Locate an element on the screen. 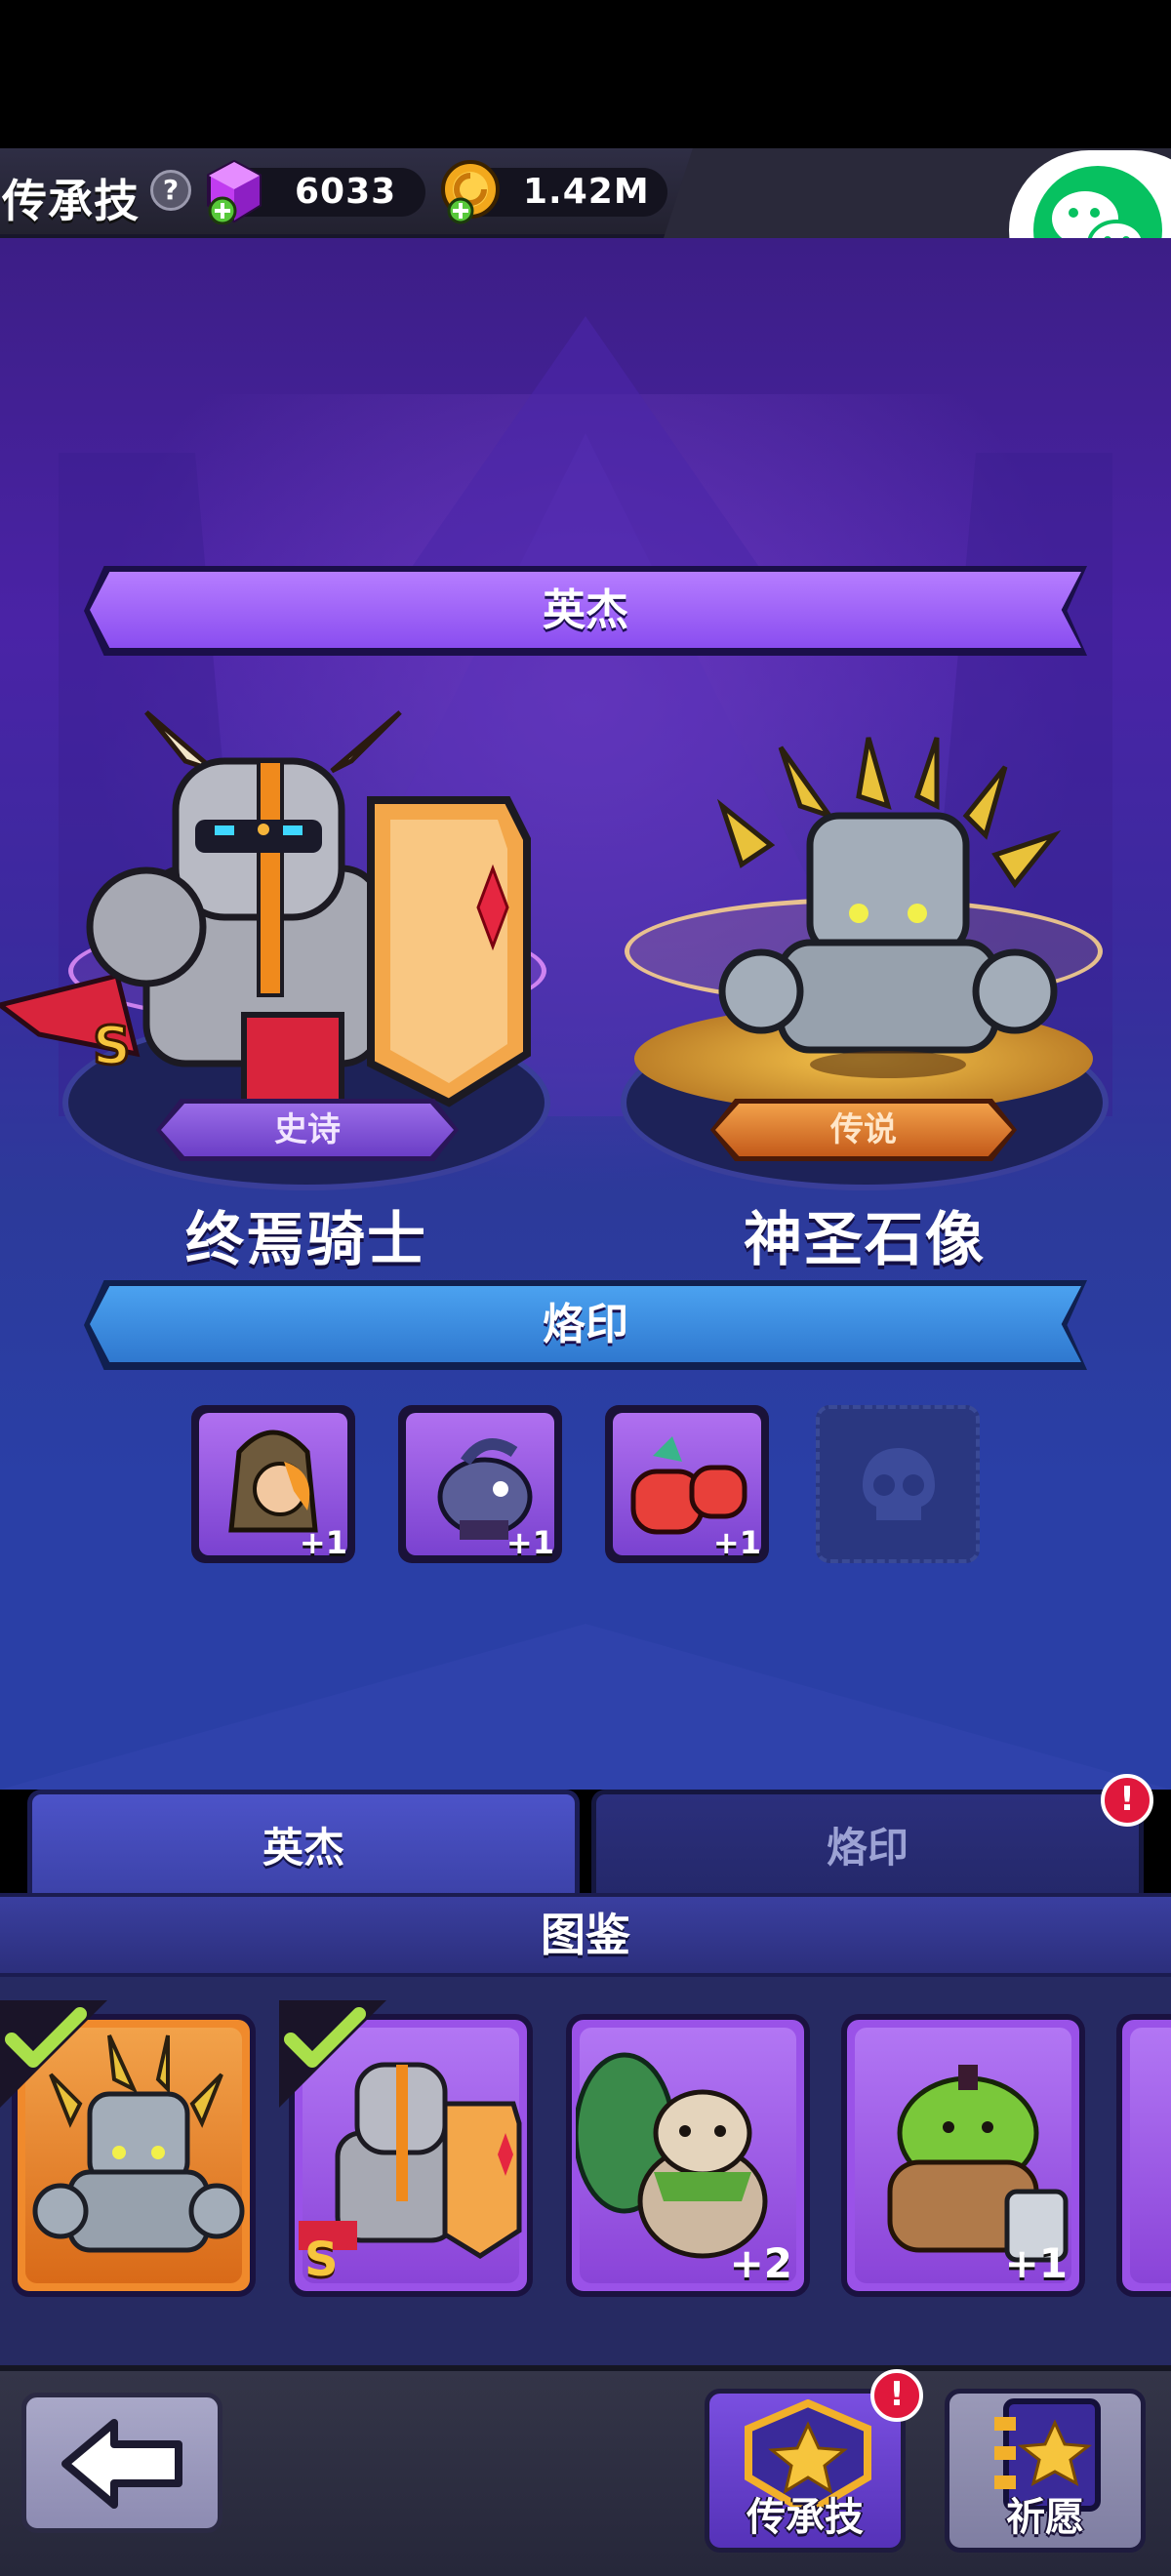 This screenshot has height=2576, width=1171. help-icon: ? is located at coordinates (170, 190).